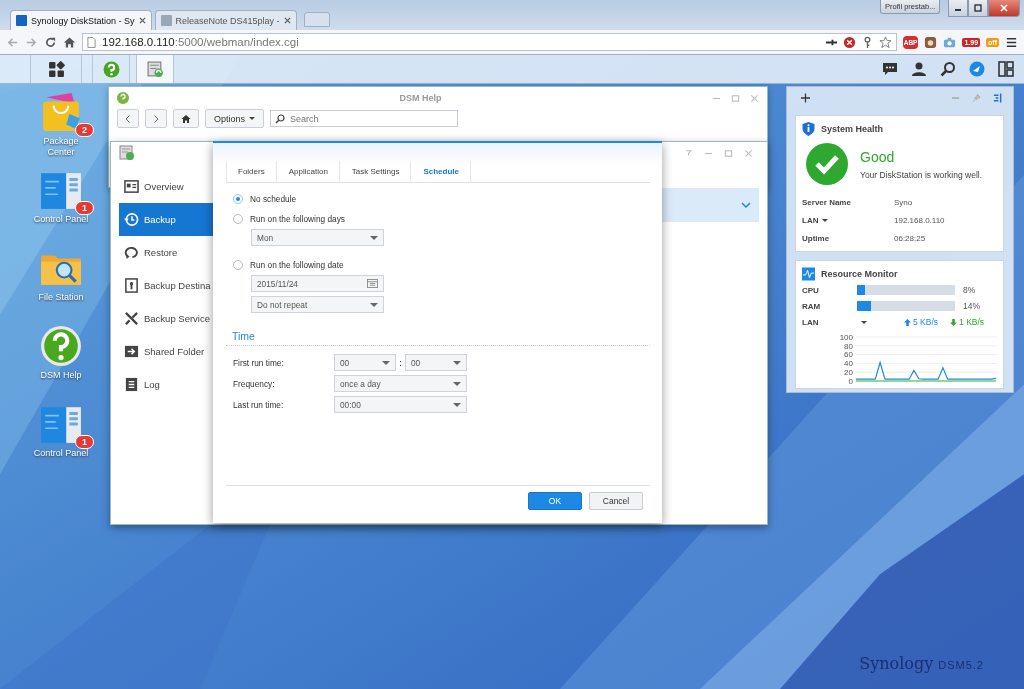 Image resolution: width=1024 pixels, height=689 pixels. I want to click on ok-button: OK, so click(555, 500).